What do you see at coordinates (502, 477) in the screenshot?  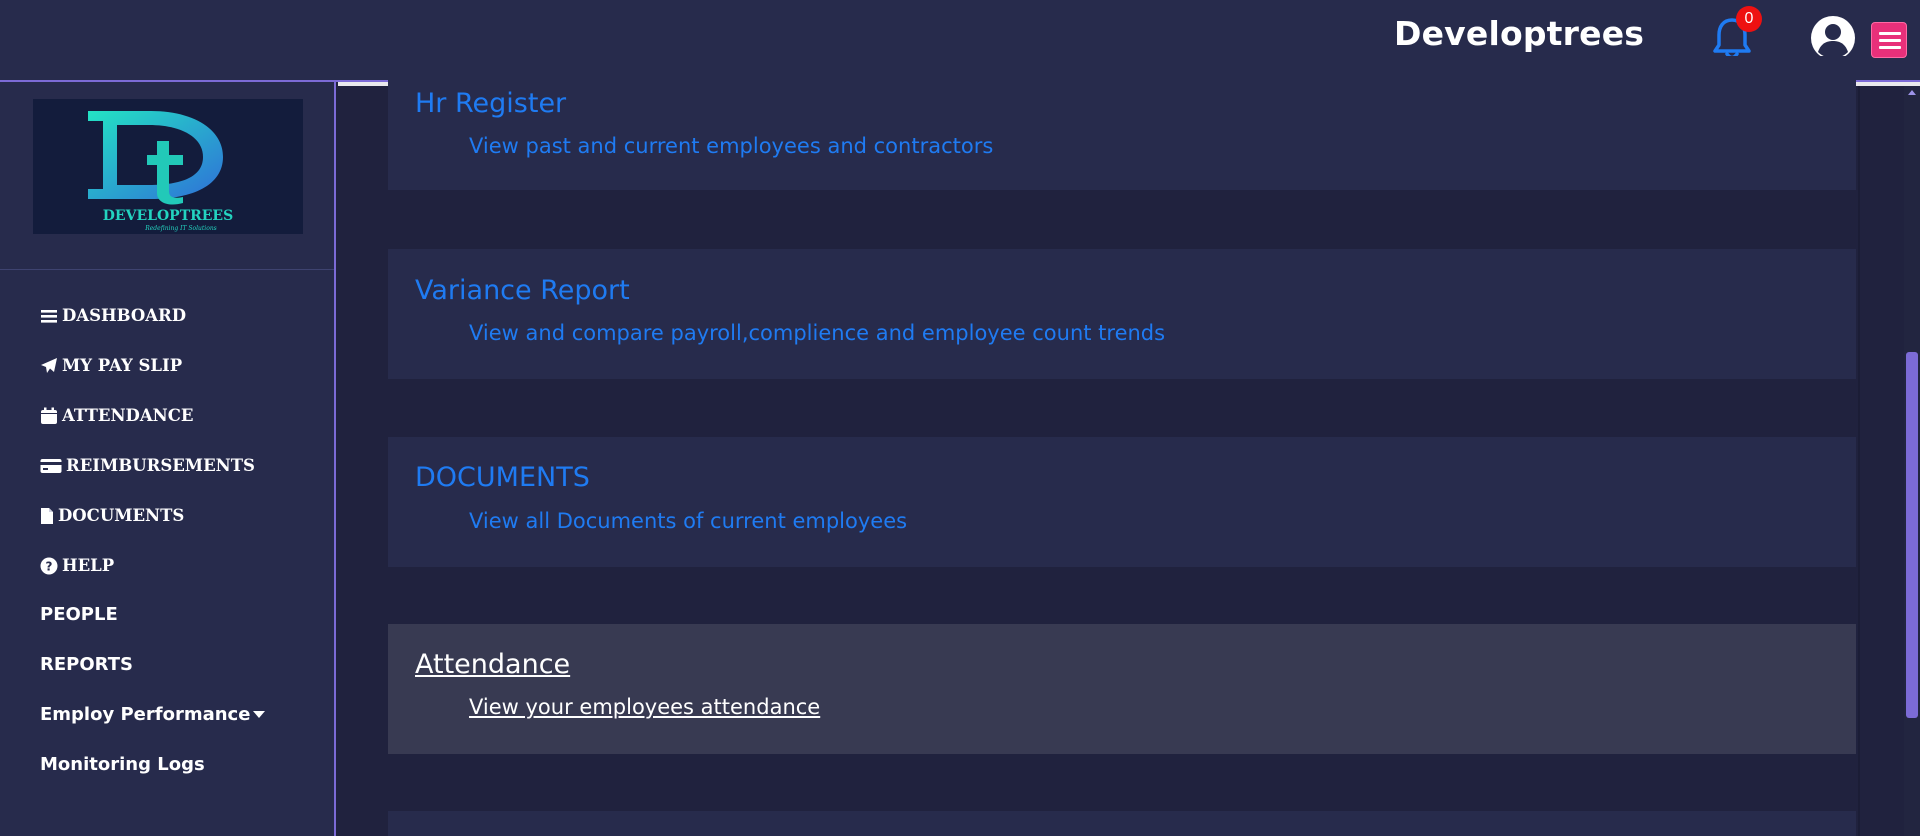 I see `card-title: DOCUMENTS` at bounding box center [502, 477].